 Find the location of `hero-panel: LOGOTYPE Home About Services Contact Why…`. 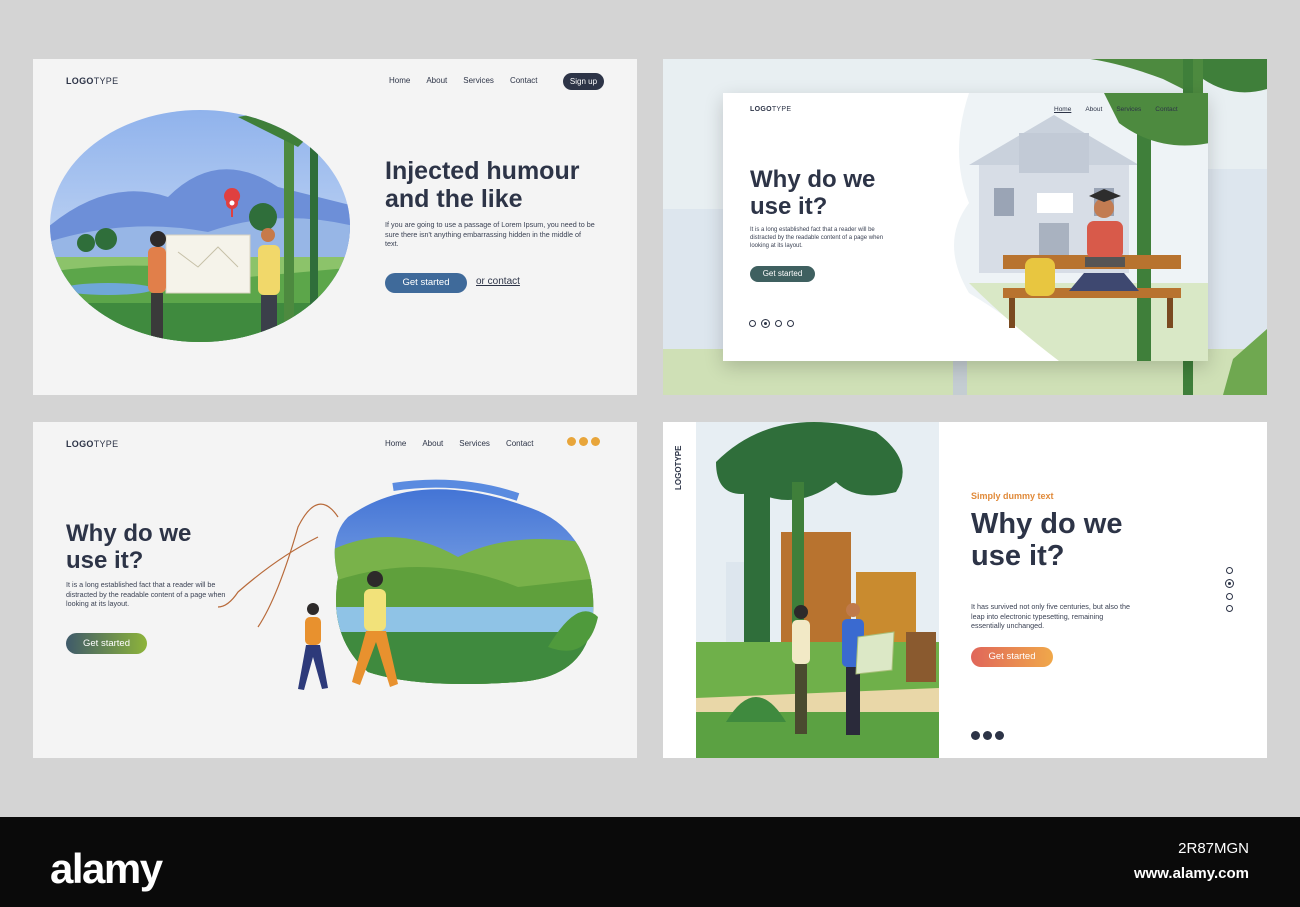

hero-panel: LOGOTYPE Home About Services Contact Why… is located at coordinates (965, 227).